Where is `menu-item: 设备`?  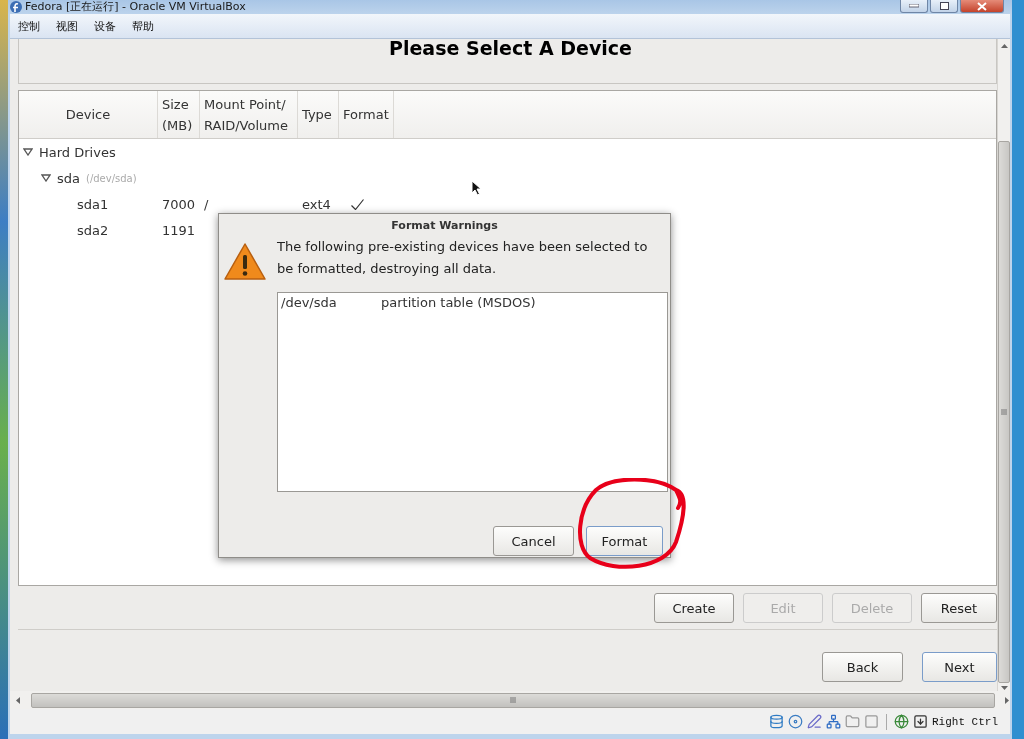 menu-item: 设备 is located at coordinates (105, 26).